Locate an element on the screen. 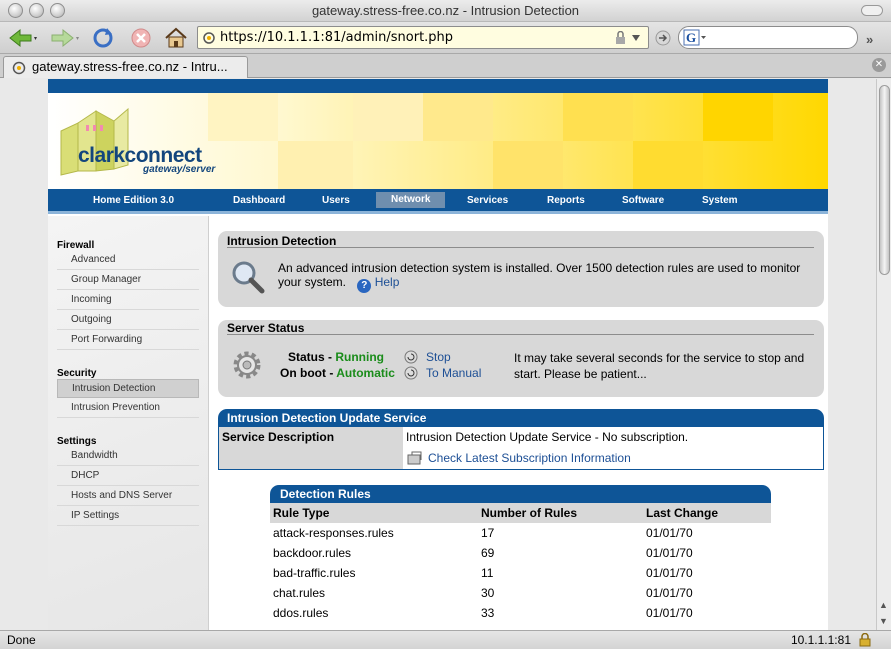  intro-title: Intrusion Detection is located at coordinates (282, 241).